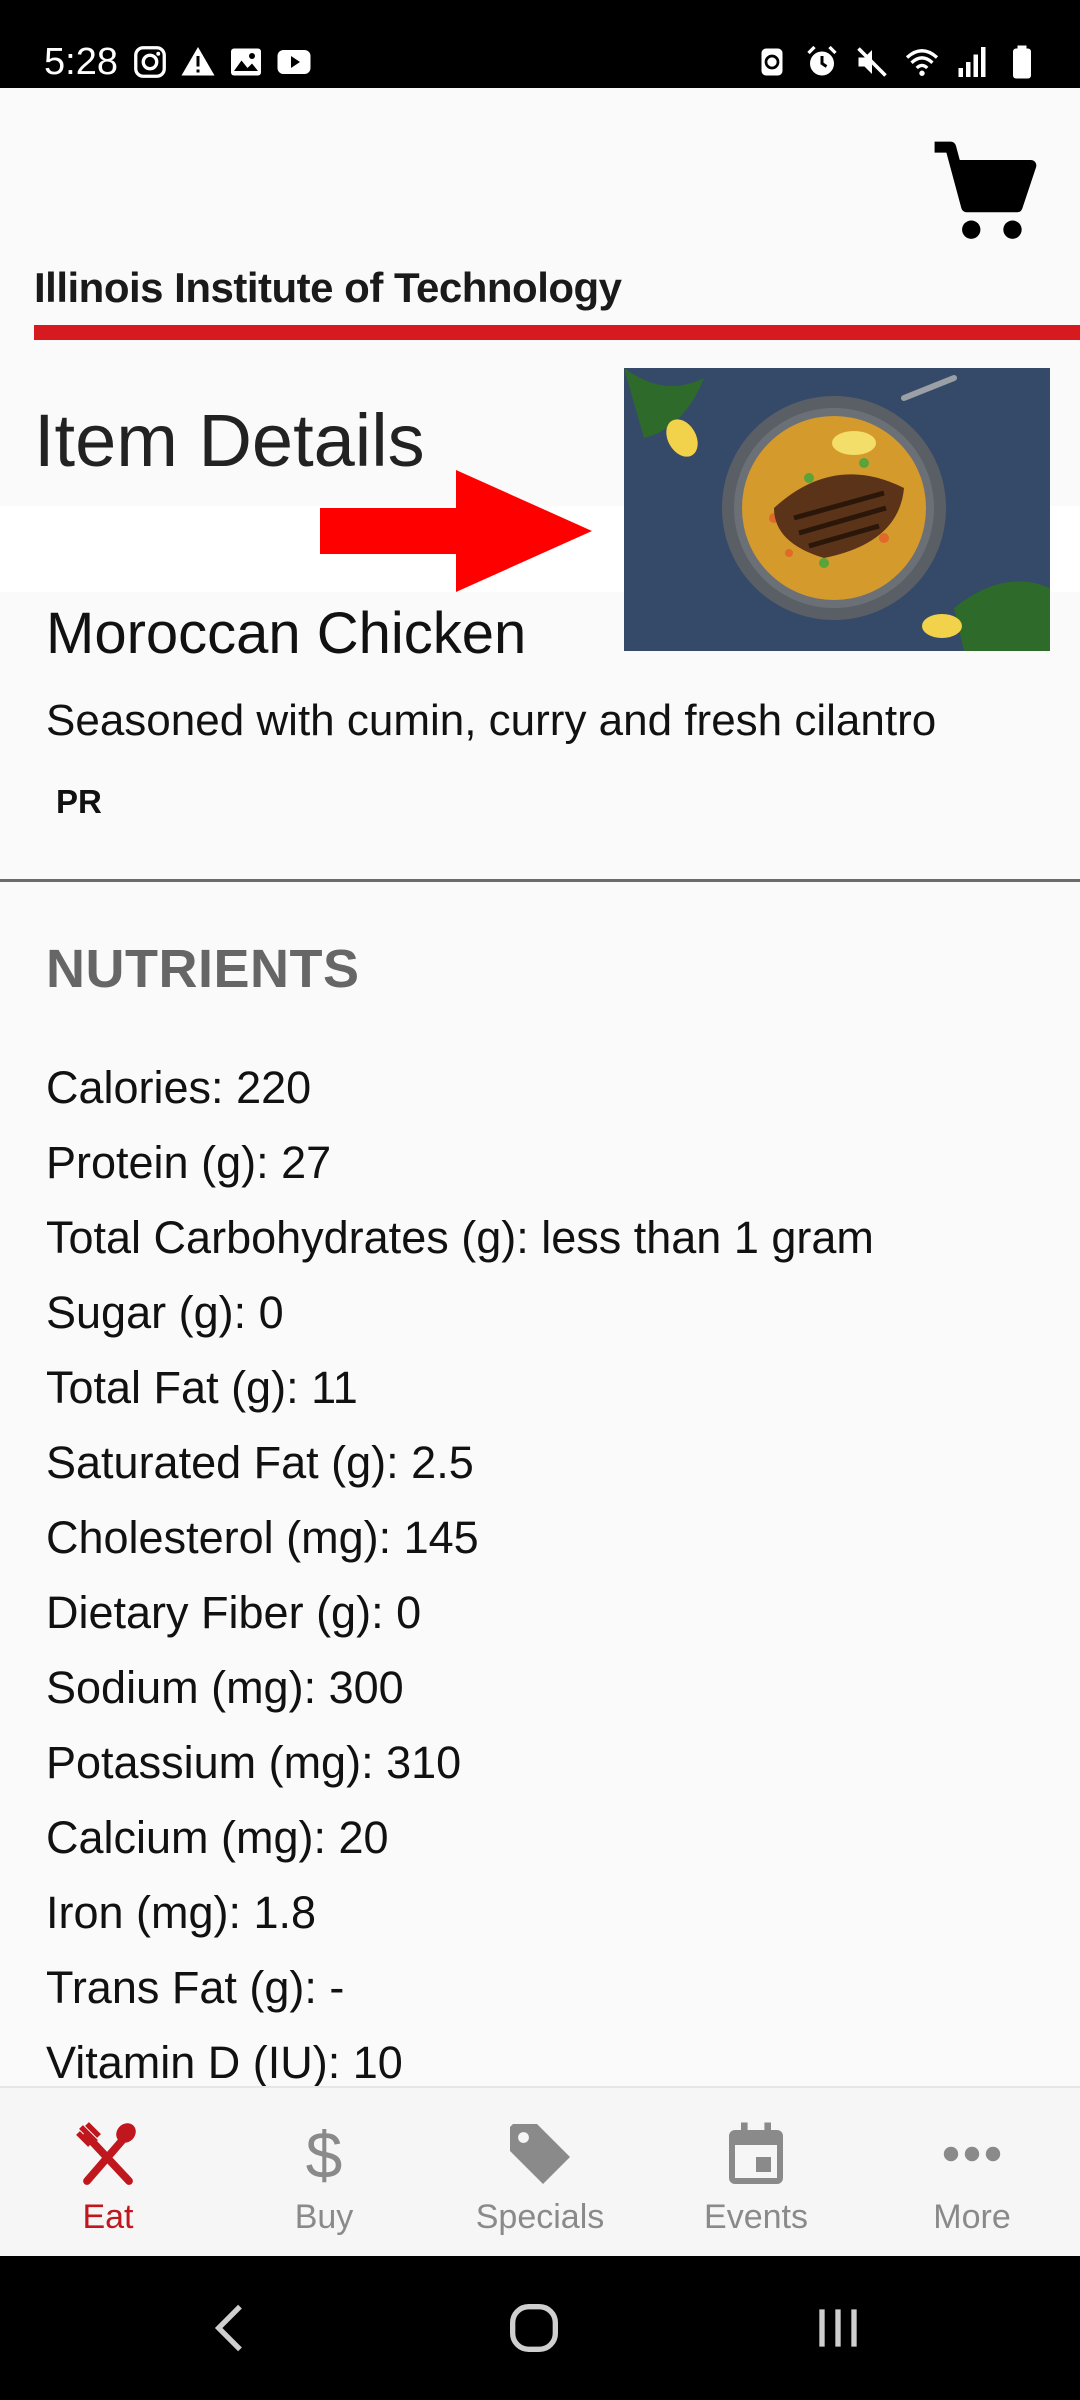 The height and width of the screenshot is (2400, 1080). Describe the element at coordinates (540, 880) in the screenshot. I see `section-divider` at that location.